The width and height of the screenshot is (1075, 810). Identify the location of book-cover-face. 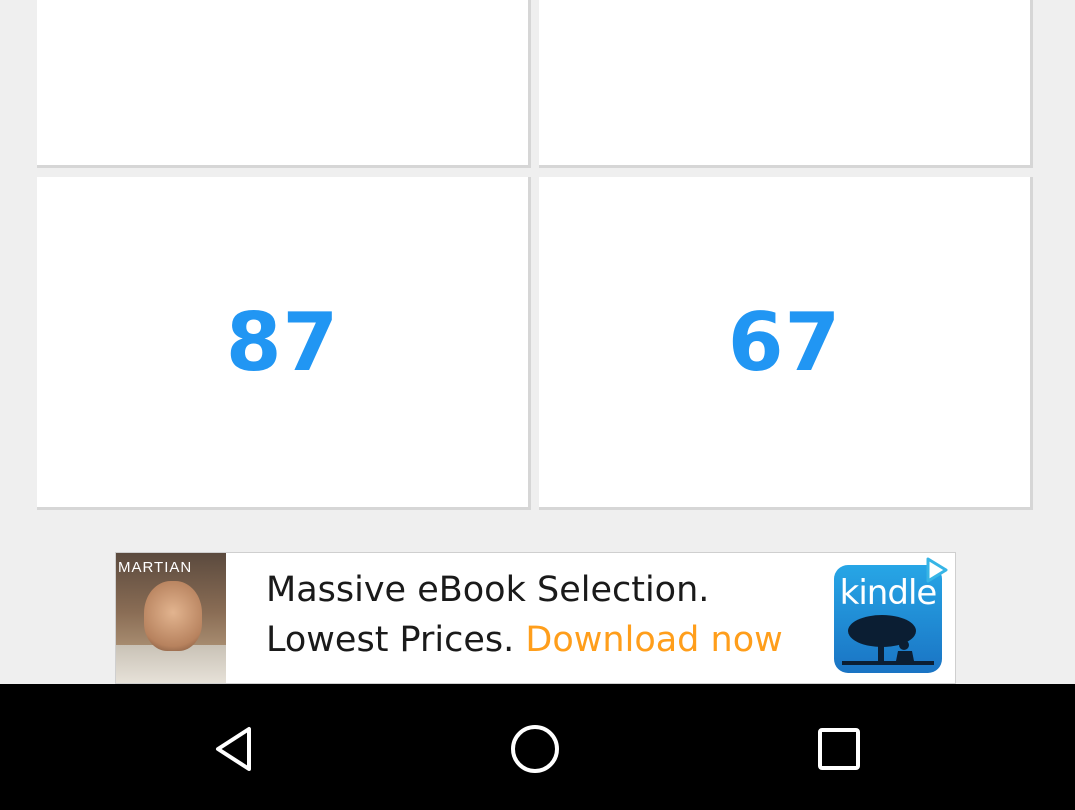
(173, 616).